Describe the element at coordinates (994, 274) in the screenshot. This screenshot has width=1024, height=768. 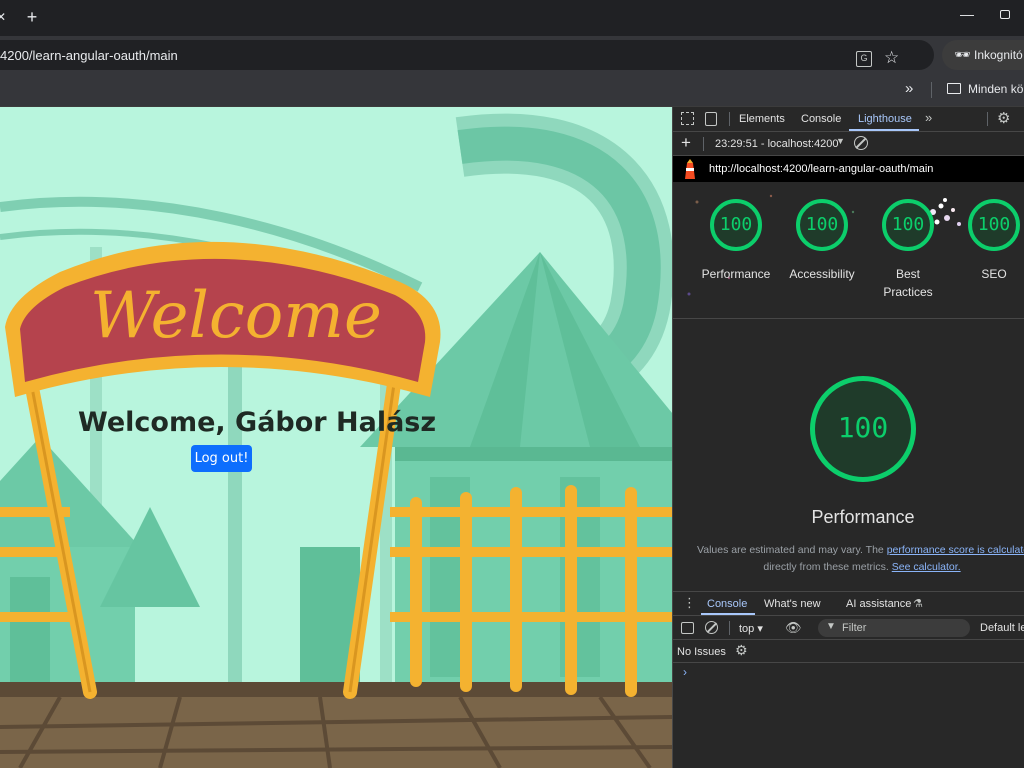
I see `gauge-label: SEO` at that location.